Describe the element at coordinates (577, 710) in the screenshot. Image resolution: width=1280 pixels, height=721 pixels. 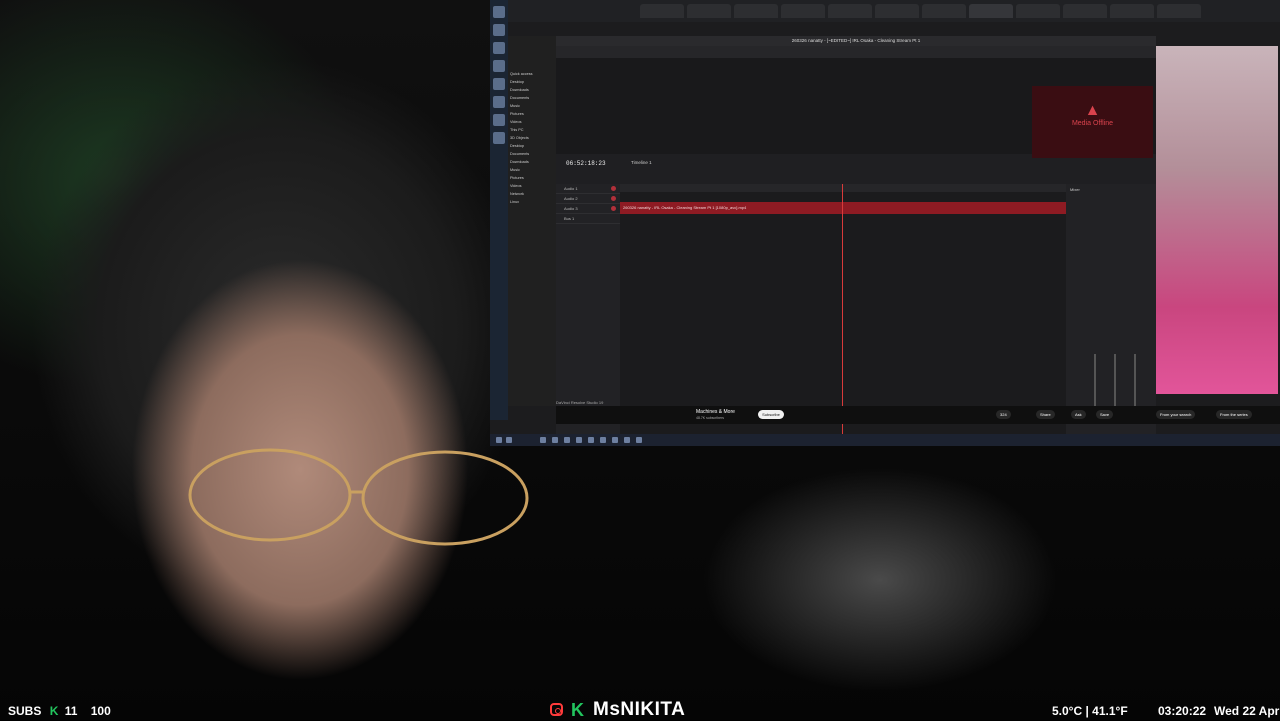
I see `kick-logo: K` at that location.